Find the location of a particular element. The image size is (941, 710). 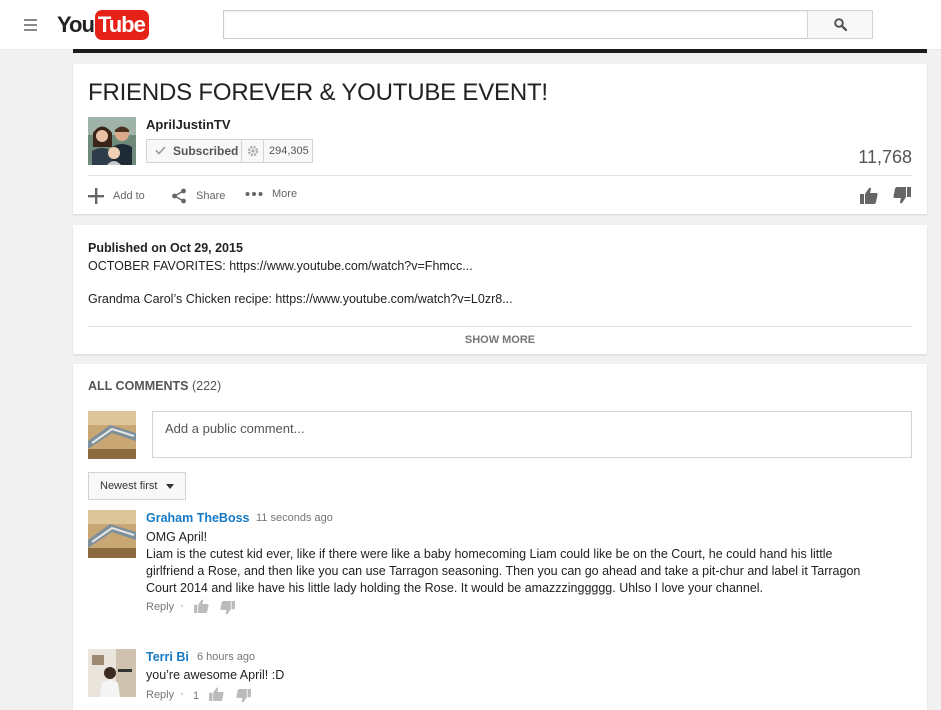

masthead: You Tube is located at coordinates (470, 25).